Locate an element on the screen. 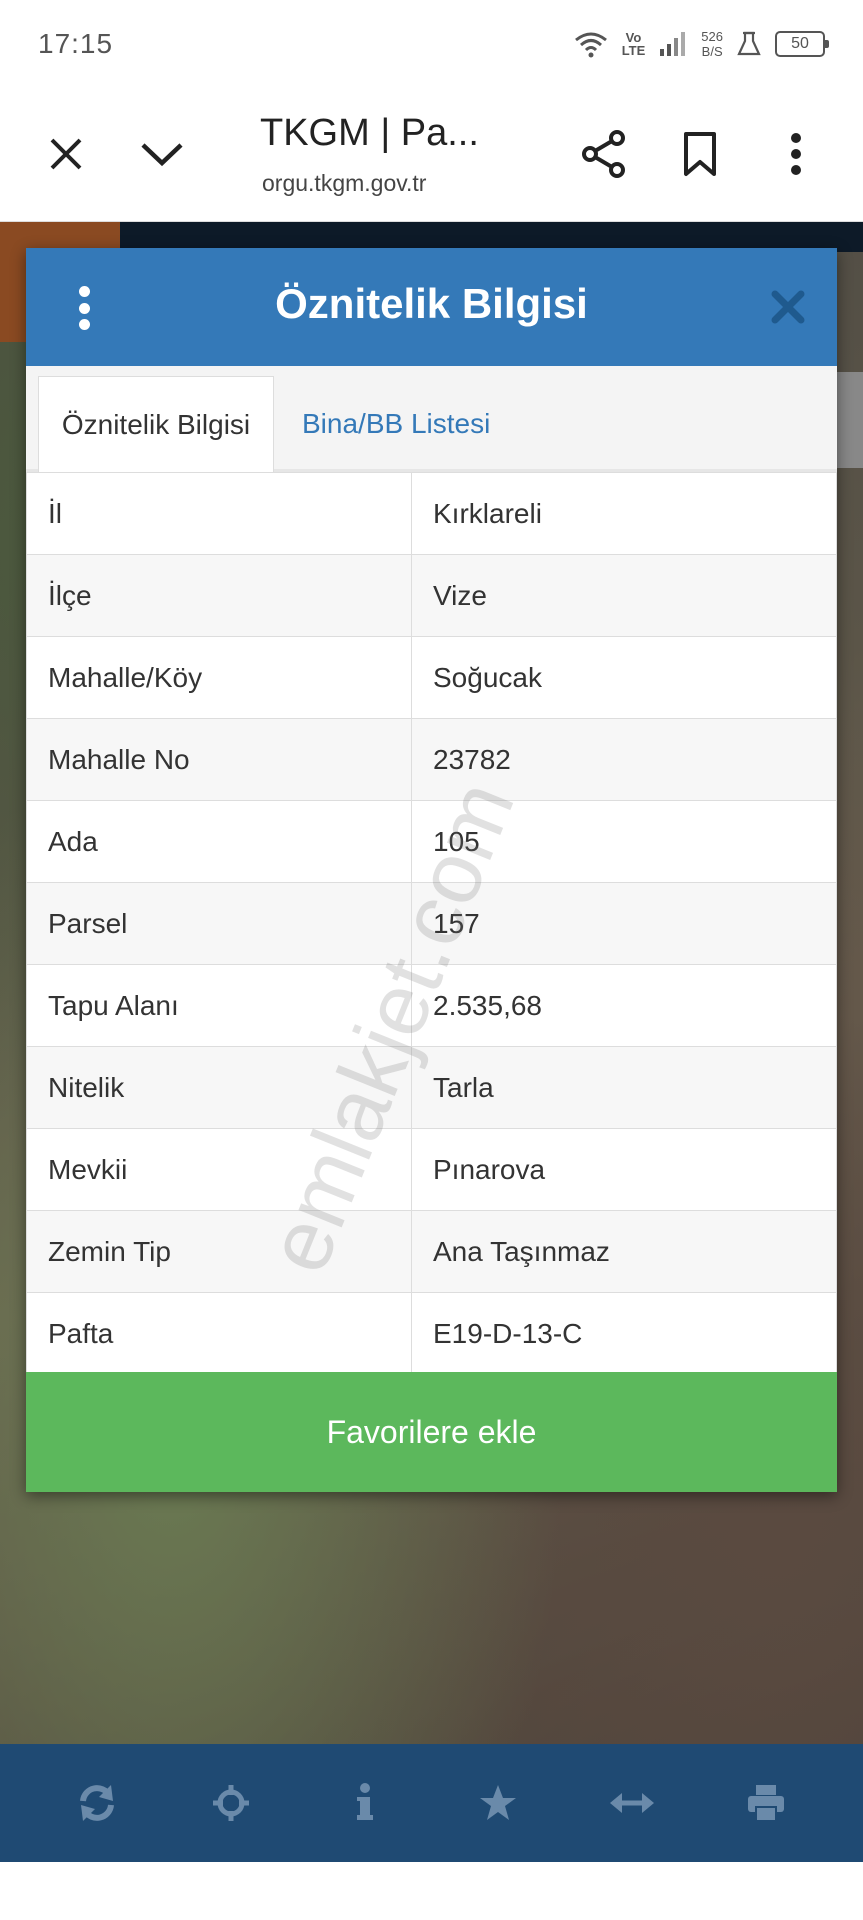  table-row: İlçe Vize is located at coordinates (431, 595).